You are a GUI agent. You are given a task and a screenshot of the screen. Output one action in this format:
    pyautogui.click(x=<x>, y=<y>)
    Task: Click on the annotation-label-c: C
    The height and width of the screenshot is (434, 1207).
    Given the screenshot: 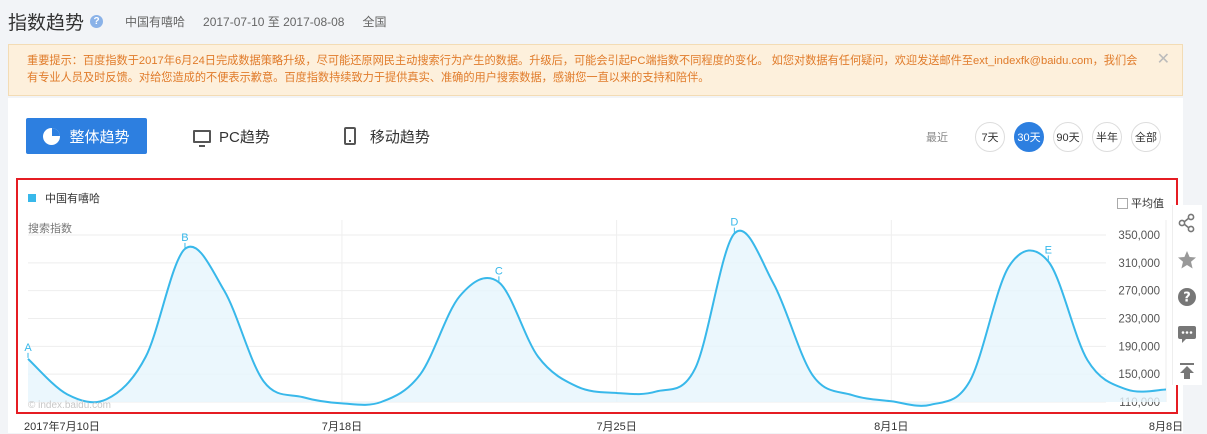 What is the action you would take?
    pyautogui.click(x=499, y=271)
    